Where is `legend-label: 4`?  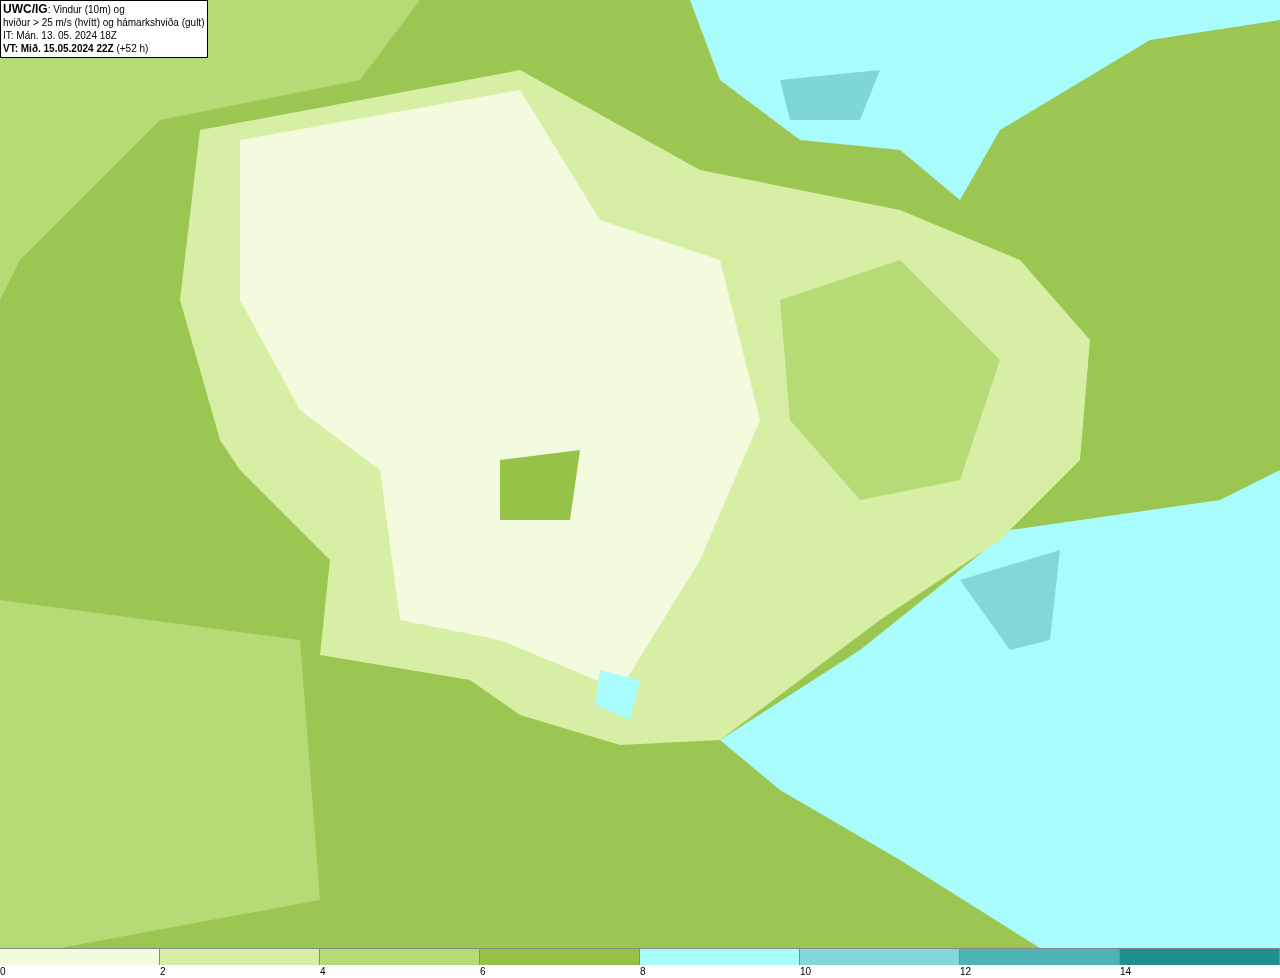 legend-label: 4 is located at coordinates (323, 971).